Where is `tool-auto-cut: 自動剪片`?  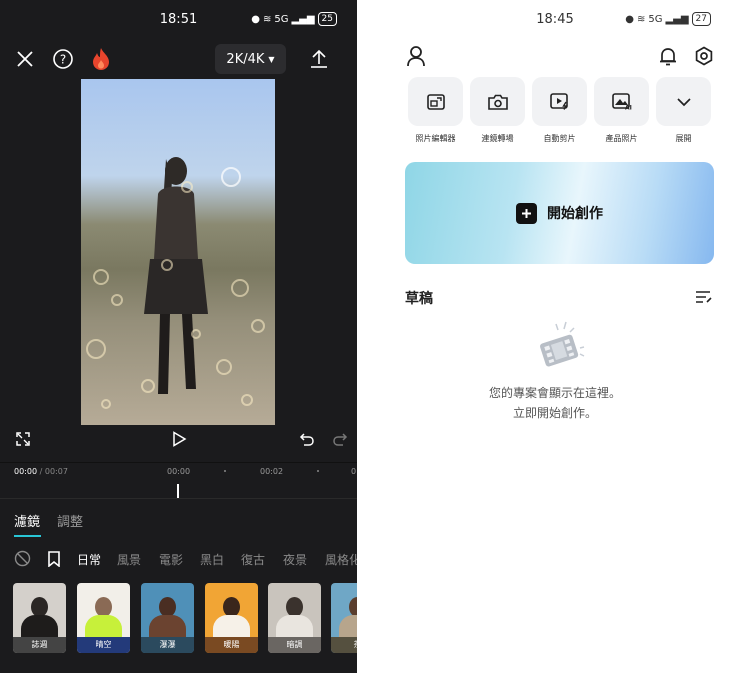 tool-auto-cut: 自動剪片 is located at coordinates (559, 110).